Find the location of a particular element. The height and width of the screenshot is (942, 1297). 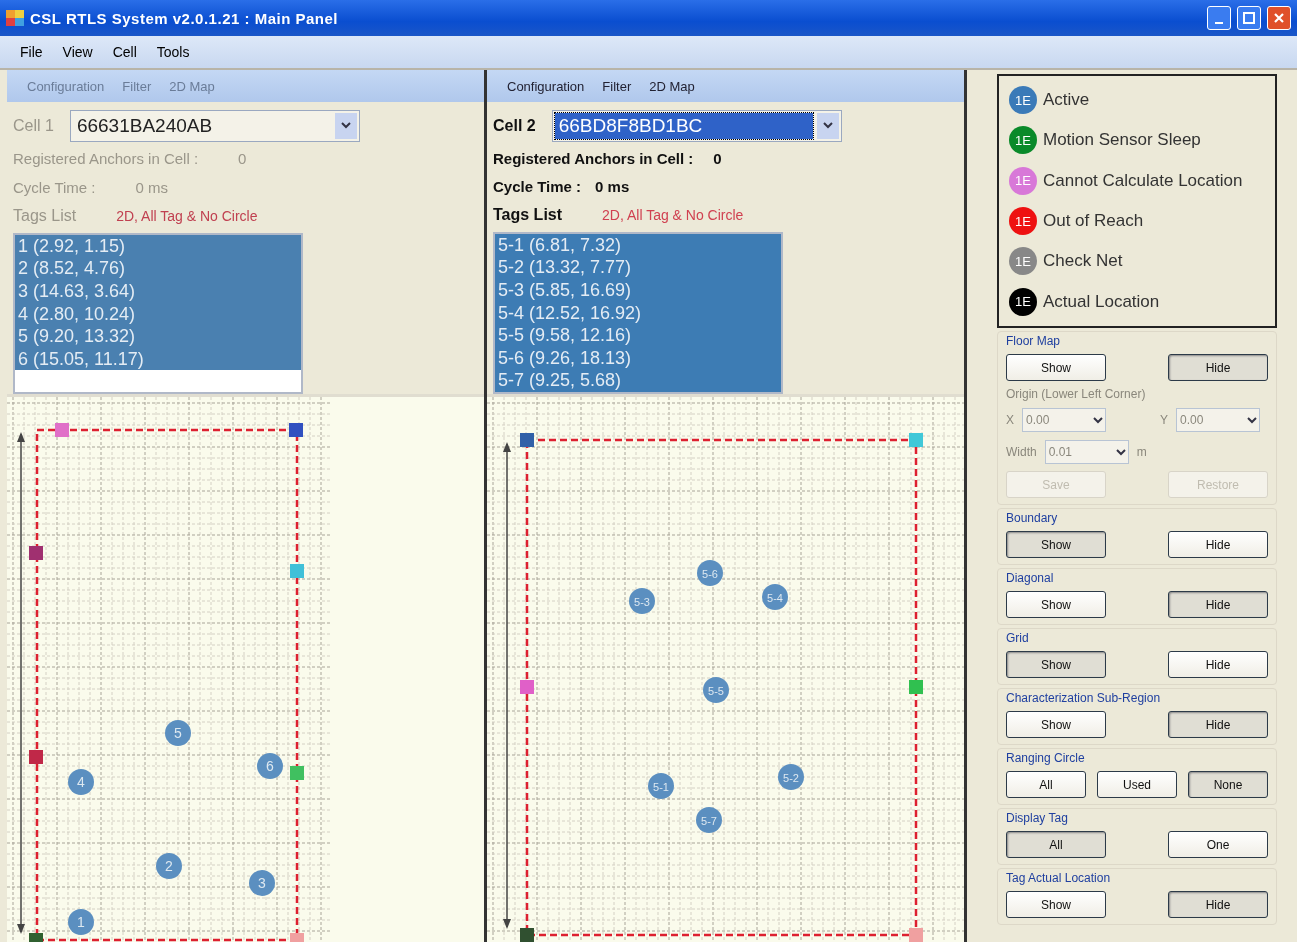

group-title: Floor Map is located at coordinates (1033, 341).